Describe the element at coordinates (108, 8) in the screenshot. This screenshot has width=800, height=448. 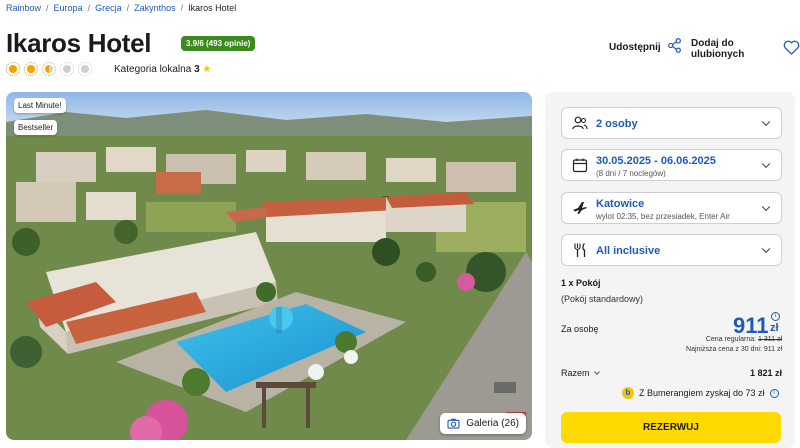
I see `breadcrumb-link-grecja: Grecja` at that location.